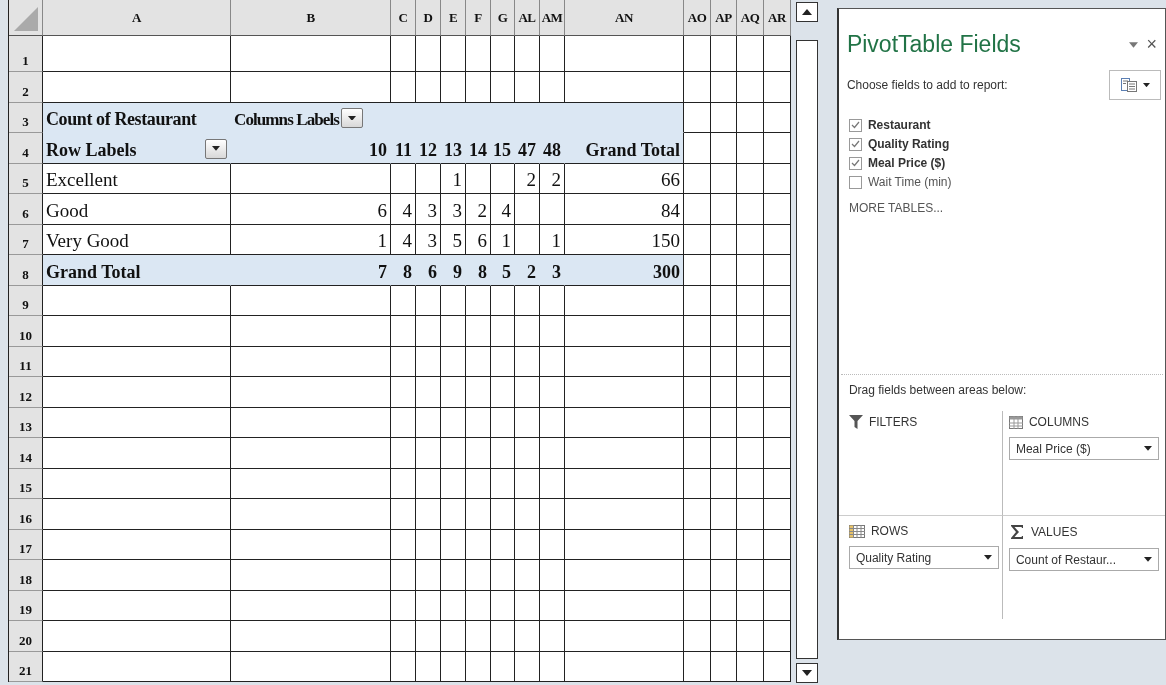  I want to click on layout-tools-button, so click(1135, 85).